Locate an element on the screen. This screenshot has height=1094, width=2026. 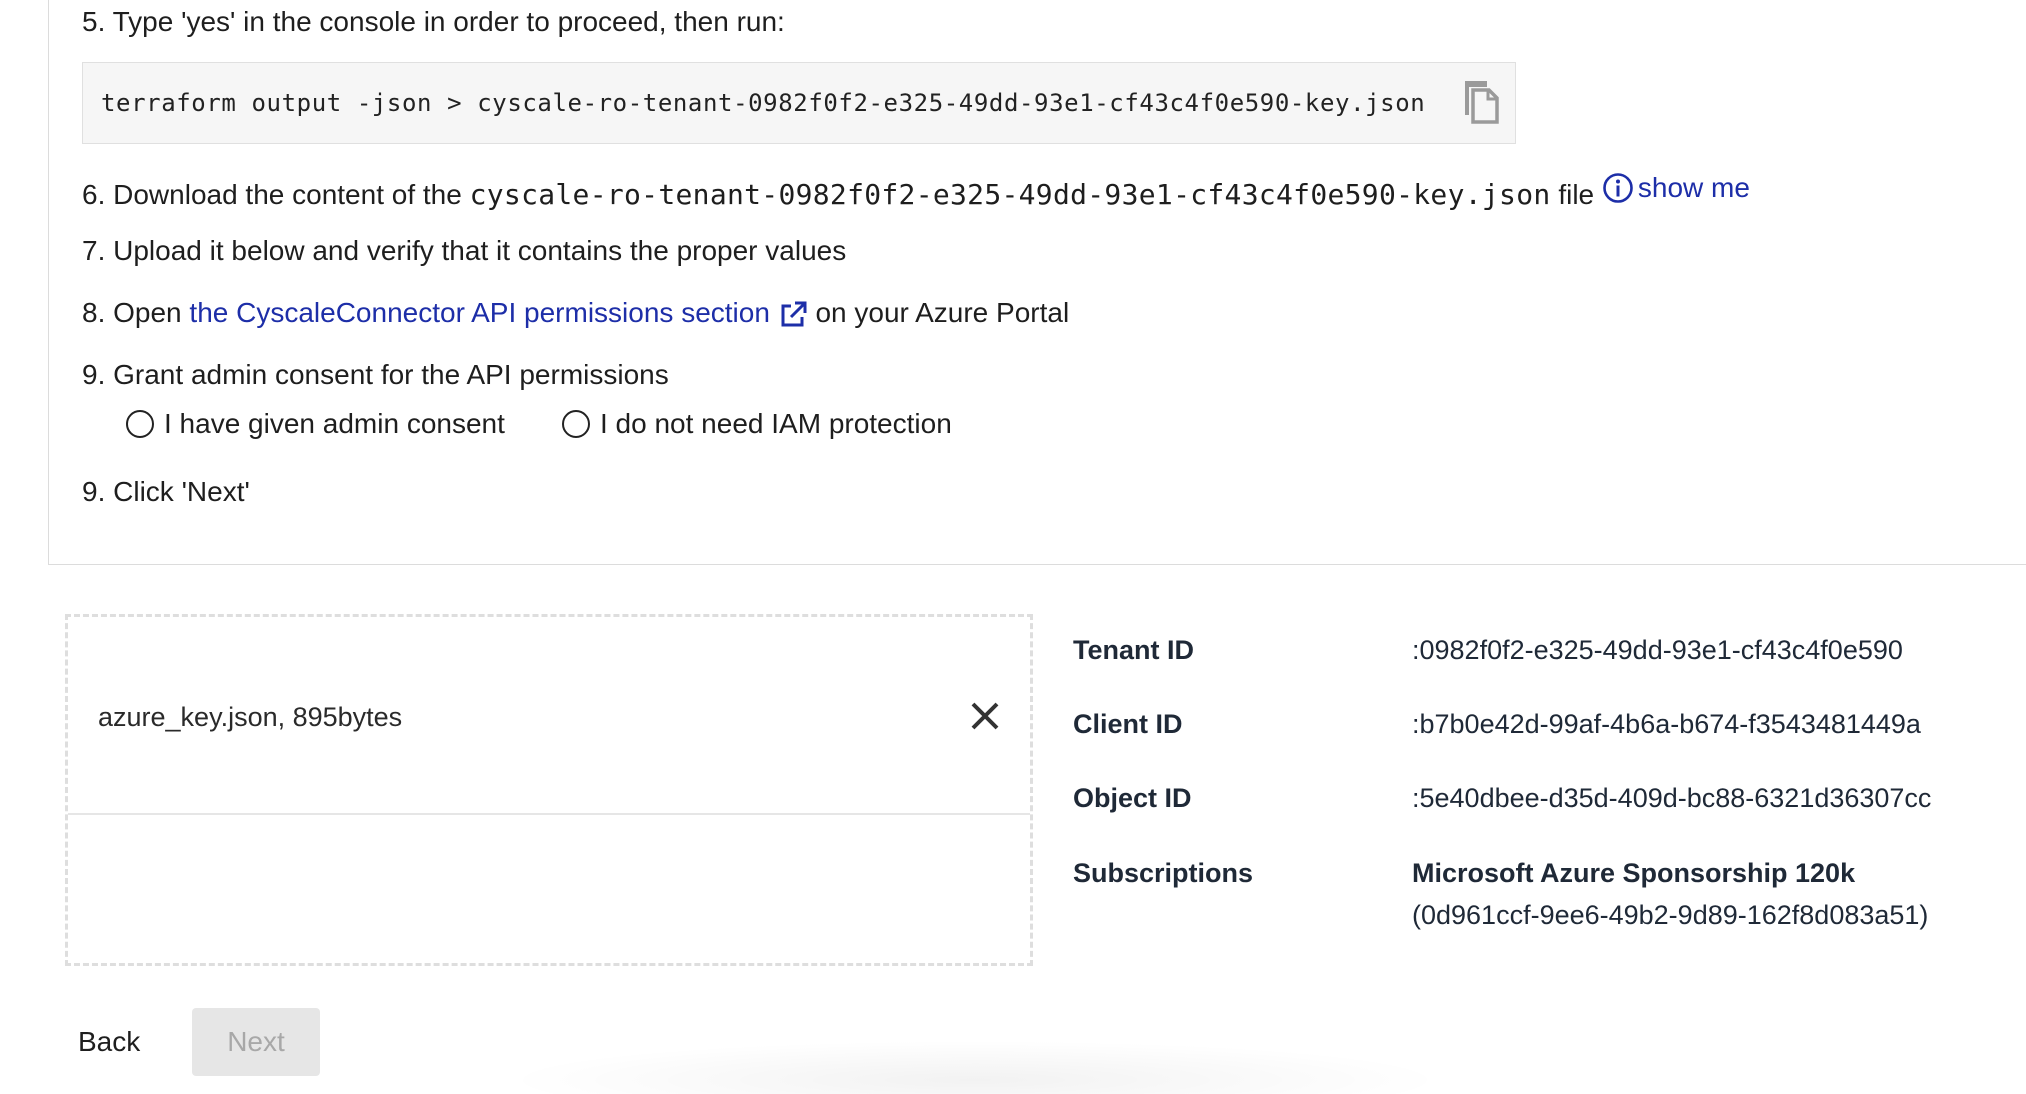
step-8-prefix: 8. Open is located at coordinates (132, 312).